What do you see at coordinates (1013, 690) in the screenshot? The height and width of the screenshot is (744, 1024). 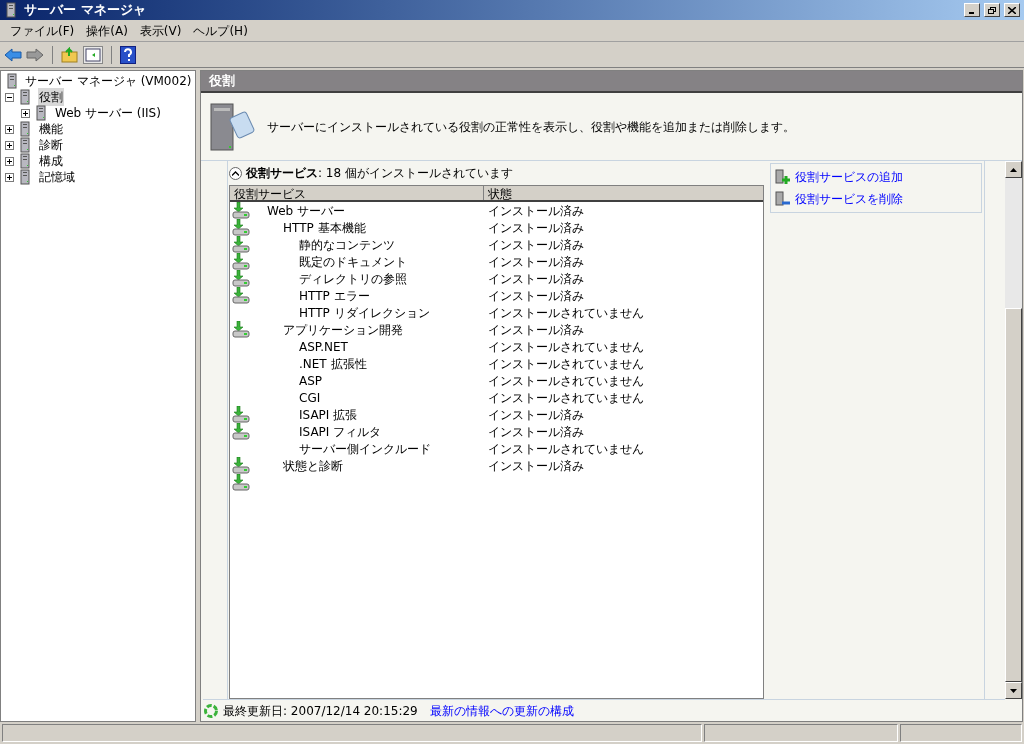 I see `down-arrow-icon` at bounding box center [1013, 690].